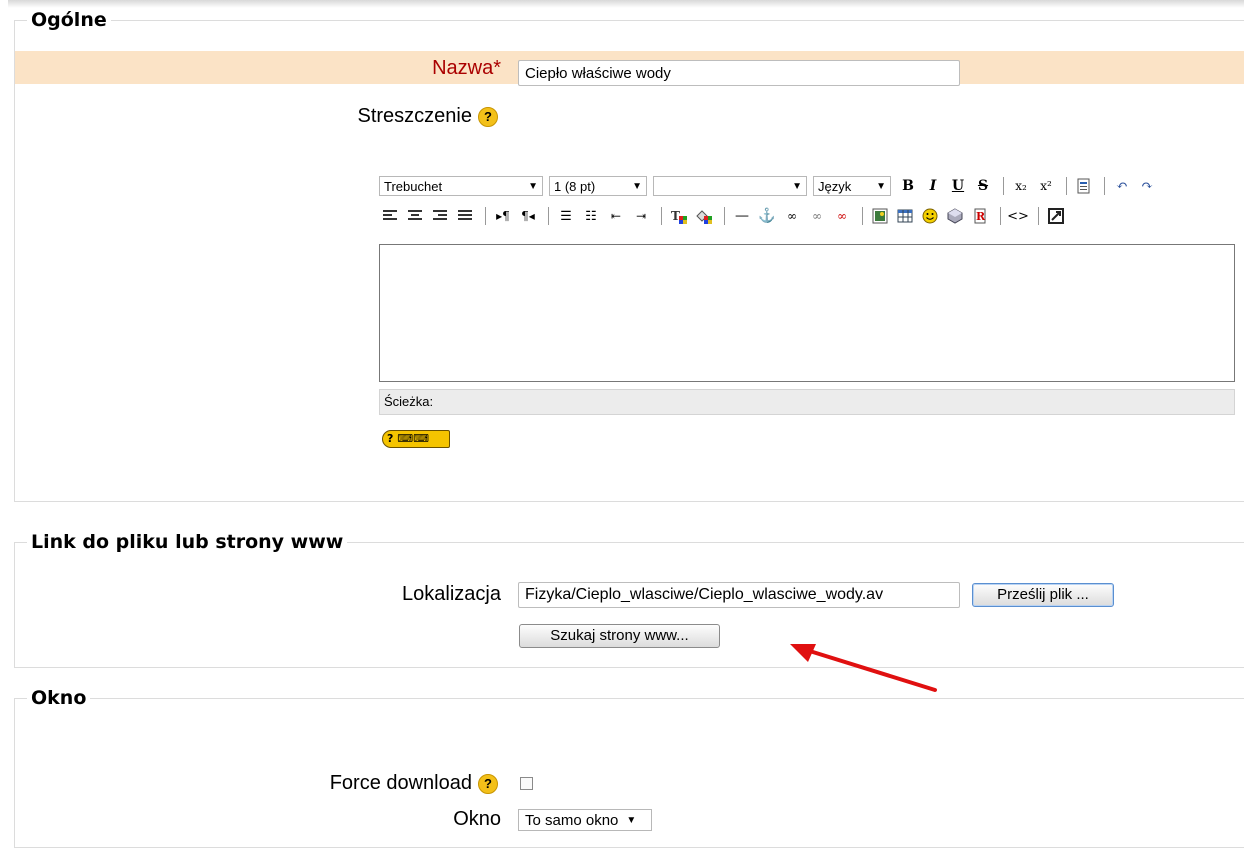 Image resolution: width=1244 pixels, height=848 pixels. I want to click on ordered-list-icon: ☰, so click(566, 216).